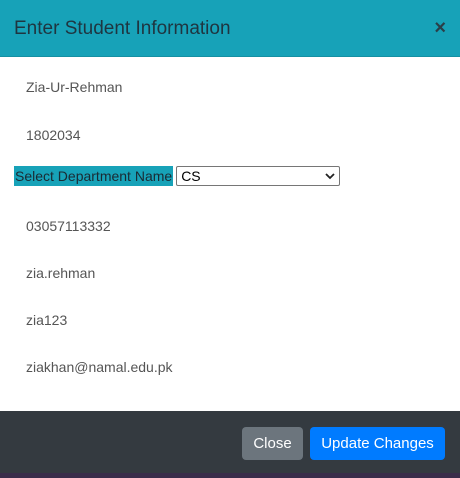 Image resolution: width=460 pixels, height=478 pixels. Describe the element at coordinates (60, 273) in the screenshot. I see `username-field: zia.rehman` at that location.